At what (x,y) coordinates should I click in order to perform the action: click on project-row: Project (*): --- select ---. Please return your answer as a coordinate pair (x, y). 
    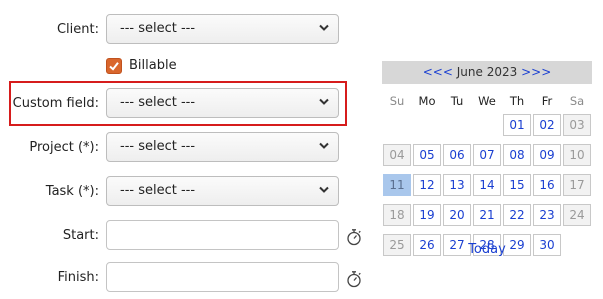
    Looking at the image, I should click on (172, 148).